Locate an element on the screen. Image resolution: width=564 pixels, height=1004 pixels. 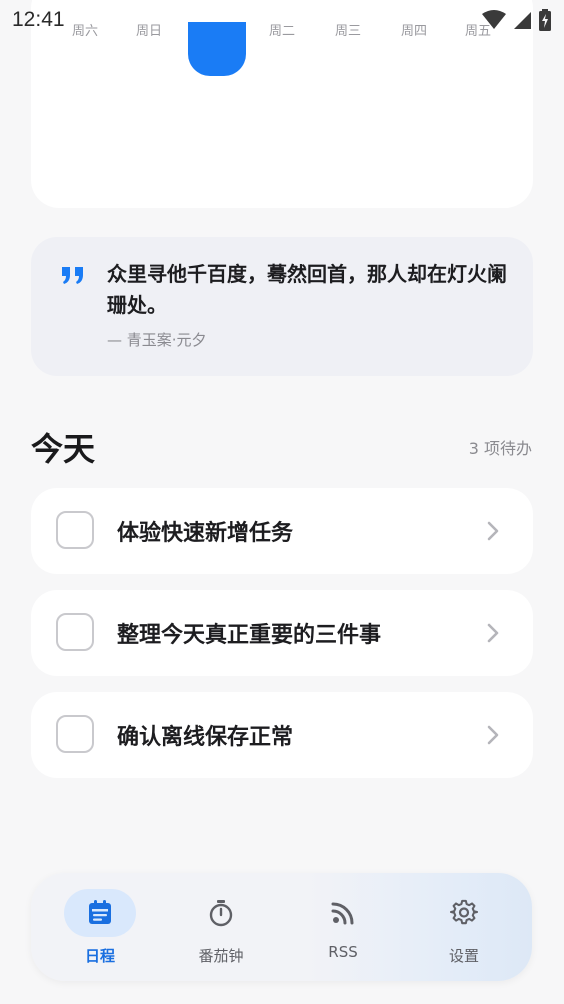
task-item: 体验快速新增任务 is located at coordinates (282, 531).